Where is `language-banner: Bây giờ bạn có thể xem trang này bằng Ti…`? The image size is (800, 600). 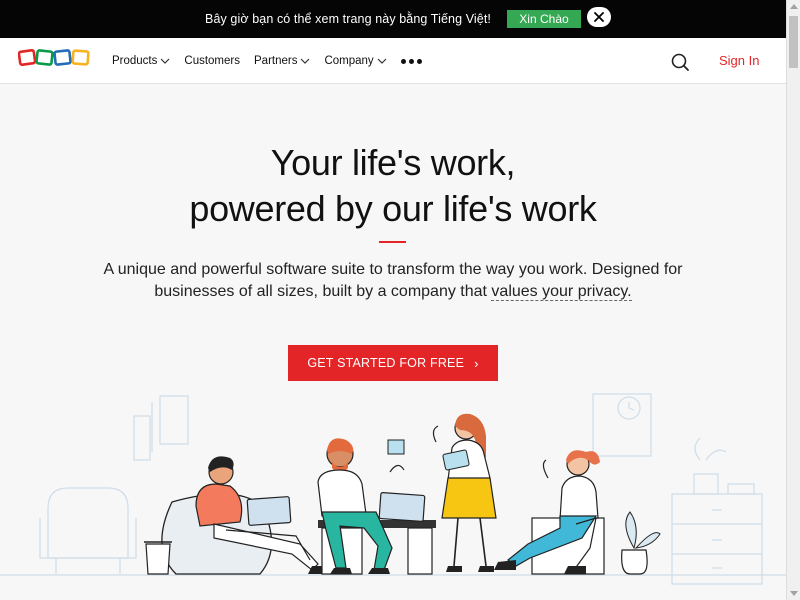
language-banner: Bây giờ bạn có thể xem trang này bằng Ti… is located at coordinates (393, 19).